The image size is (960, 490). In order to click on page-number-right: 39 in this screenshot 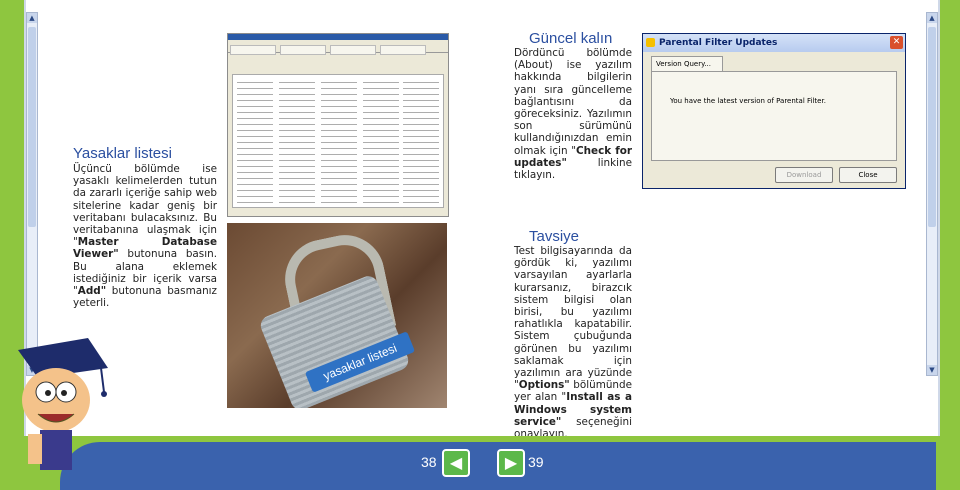, I will do `click(536, 462)`.